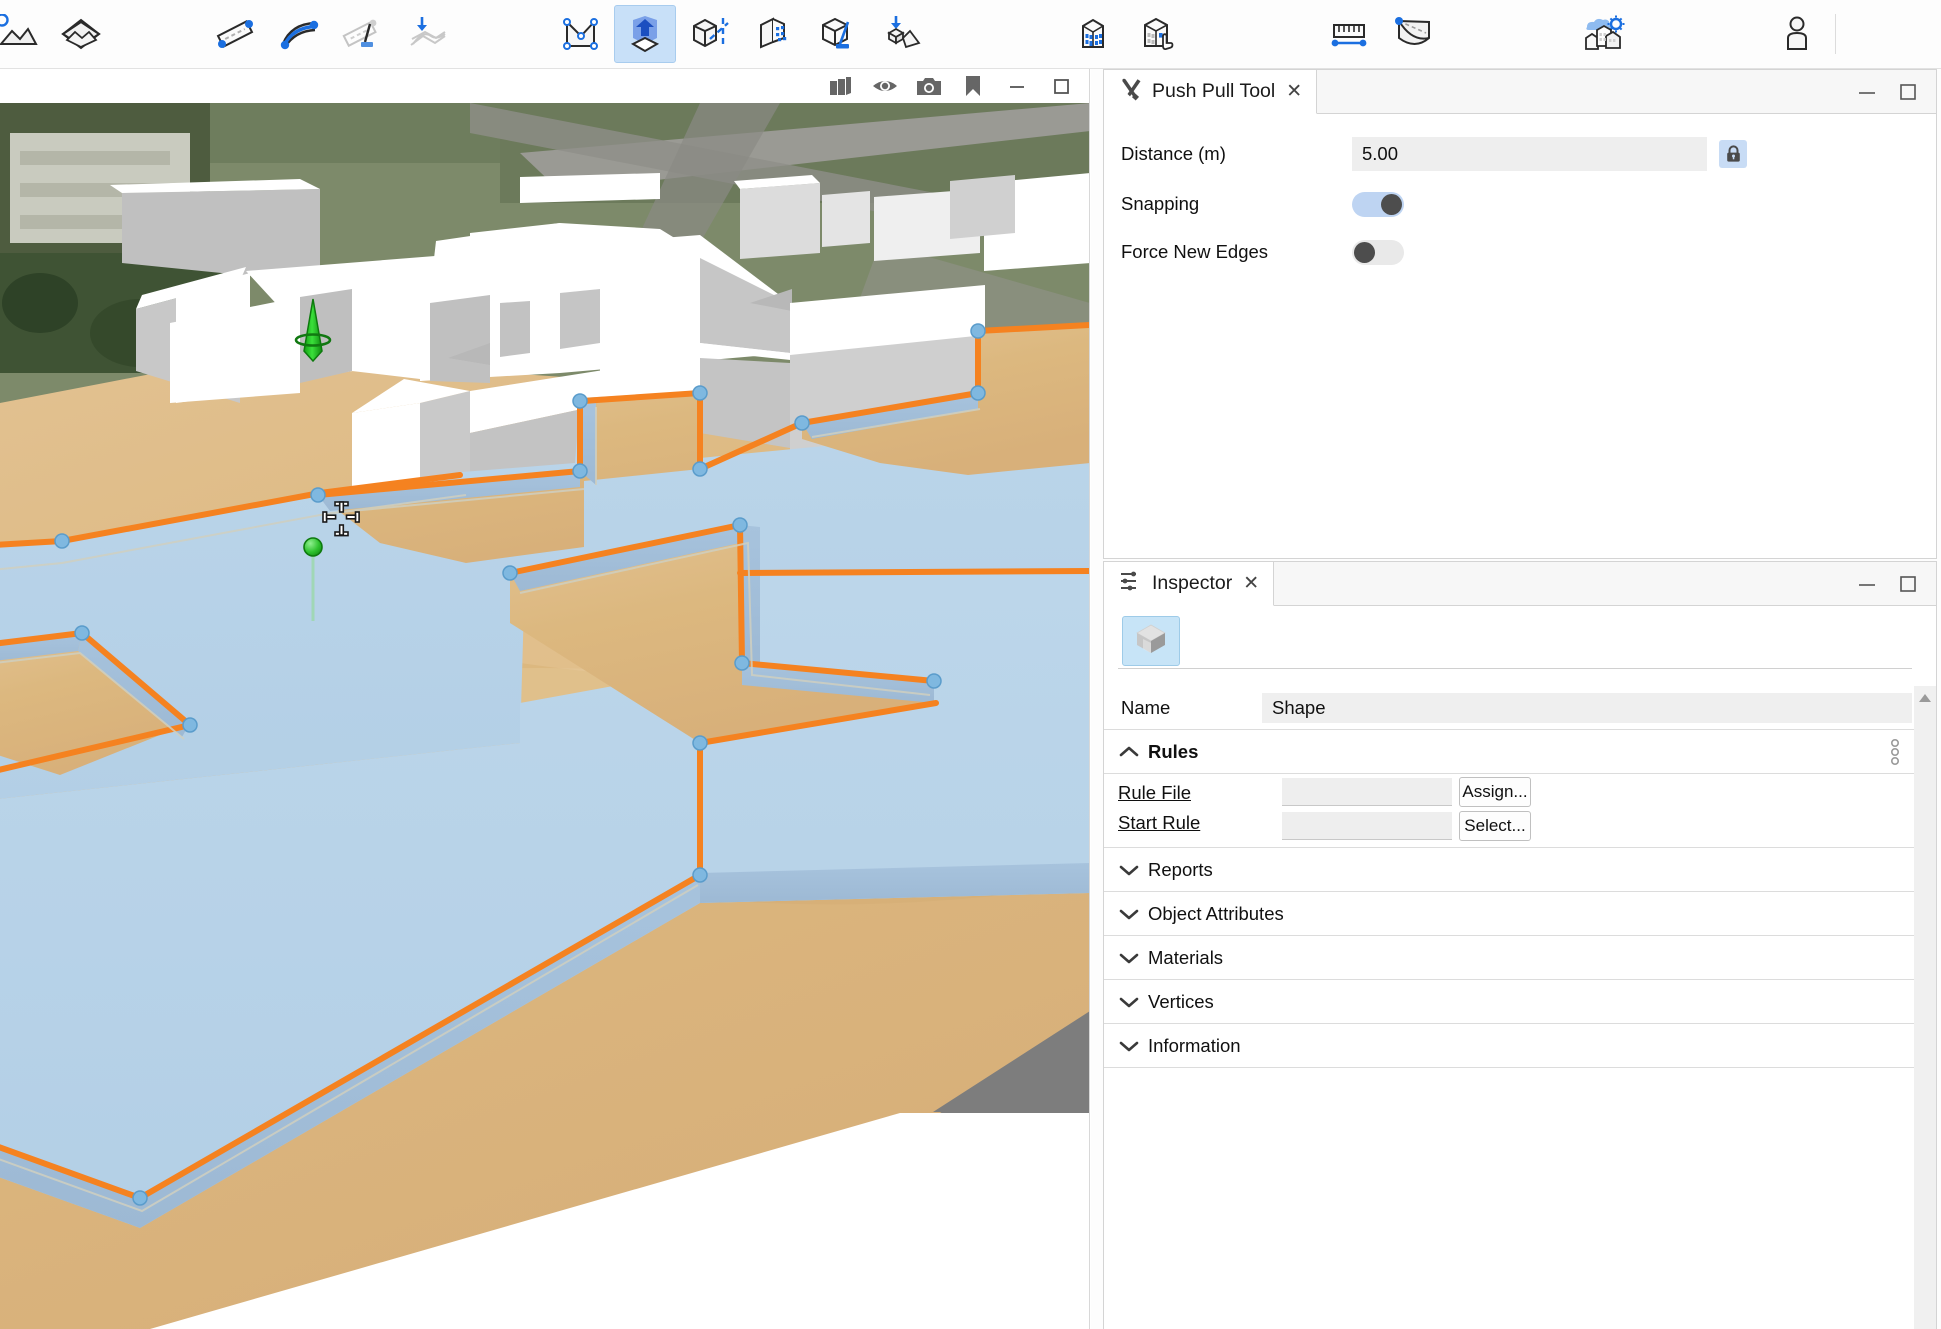 The width and height of the screenshot is (1941, 1329). I want to click on polygonal-shape-button, so click(581, 34).